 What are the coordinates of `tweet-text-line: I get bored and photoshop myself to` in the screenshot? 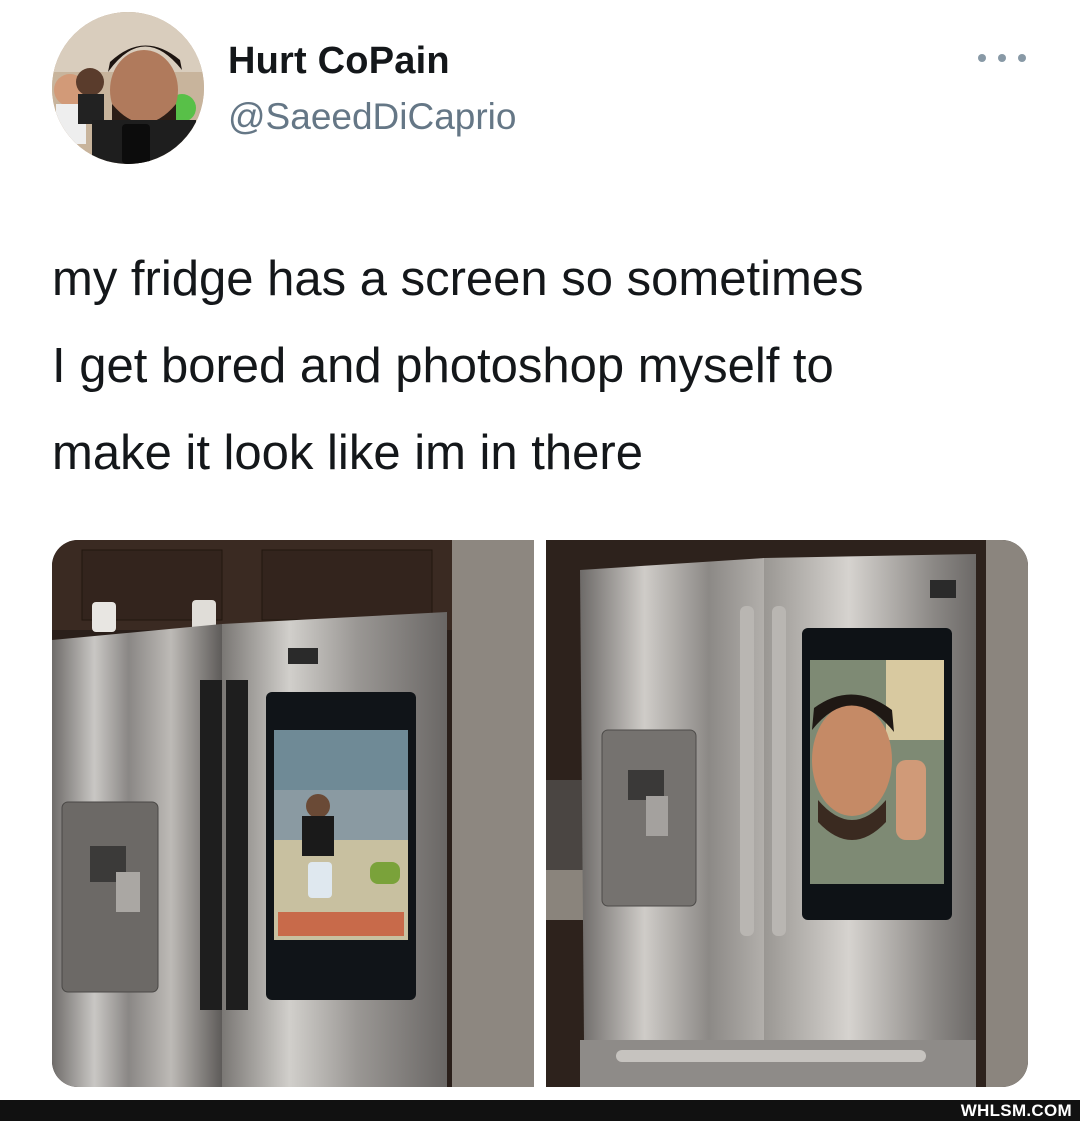 It's located at (443, 366).